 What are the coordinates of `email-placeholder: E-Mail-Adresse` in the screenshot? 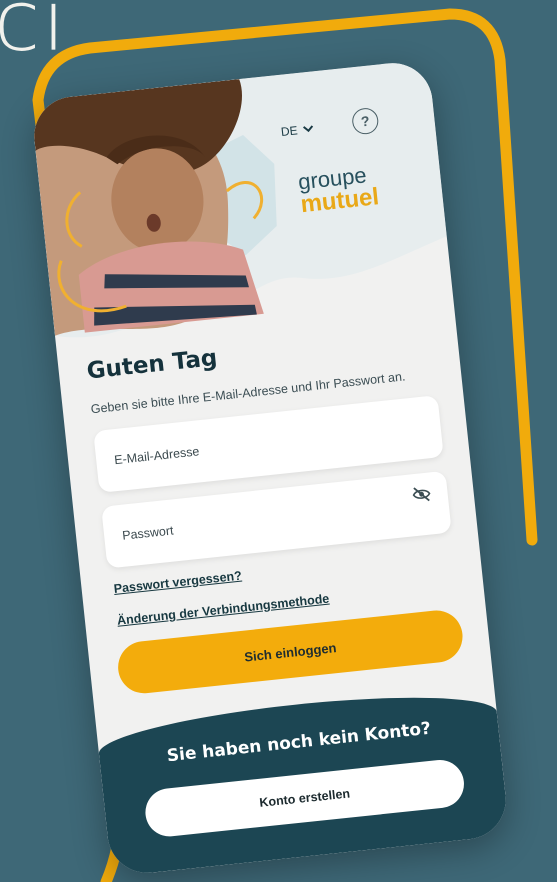 It's located at (157, 456).